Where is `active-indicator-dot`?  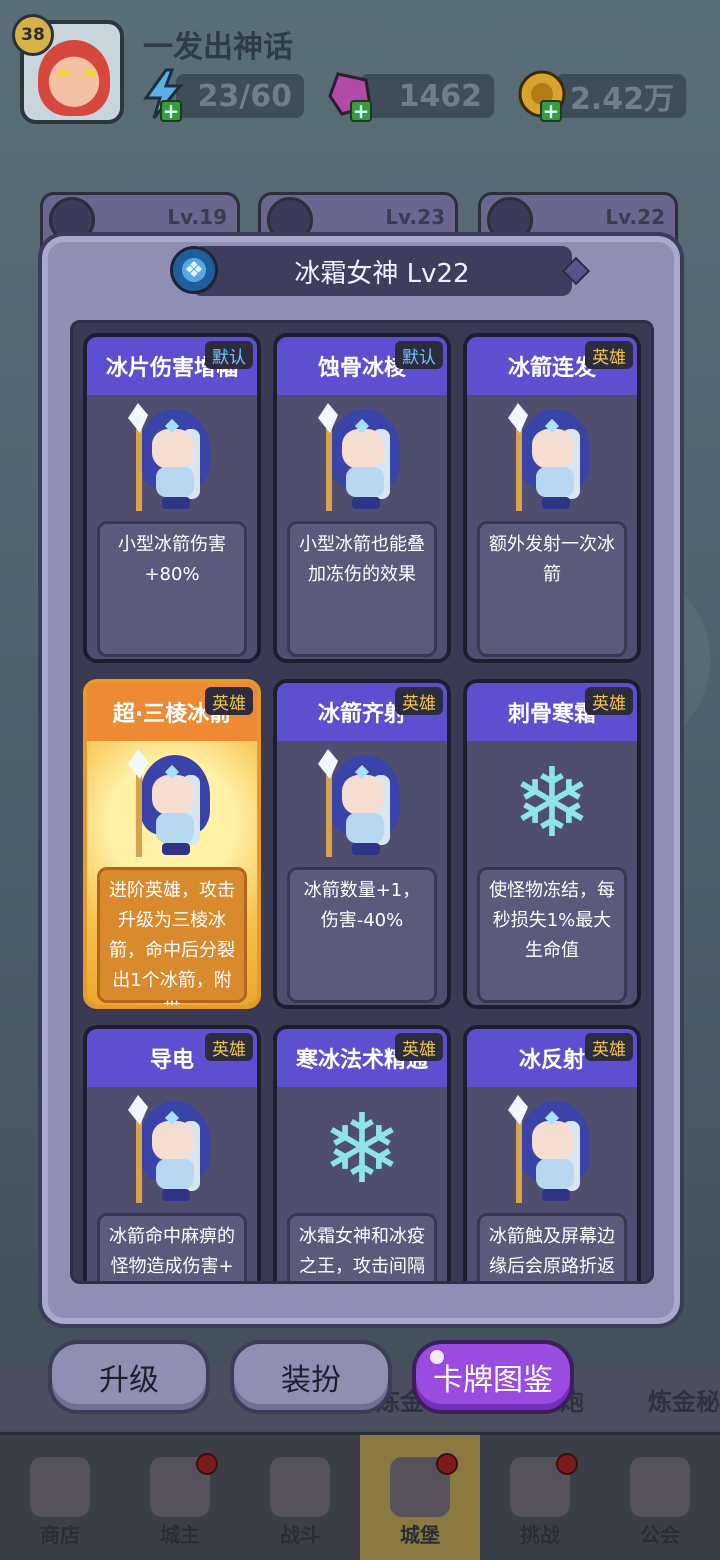 active-indicator-dot is located at coordinates (437, 1357).